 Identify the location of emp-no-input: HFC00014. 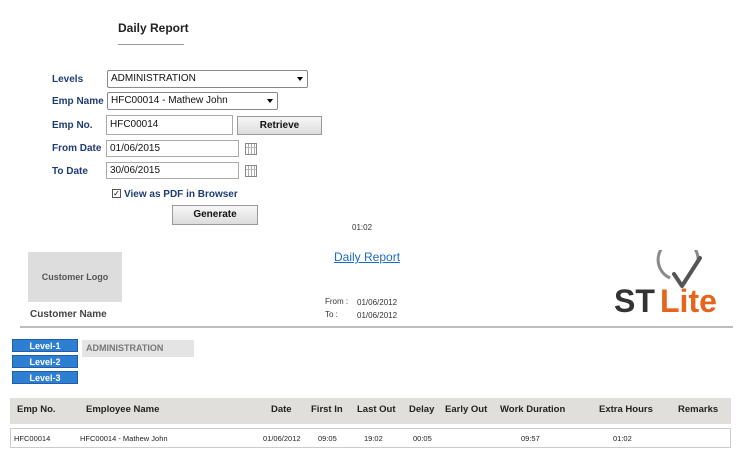
(169, 125).